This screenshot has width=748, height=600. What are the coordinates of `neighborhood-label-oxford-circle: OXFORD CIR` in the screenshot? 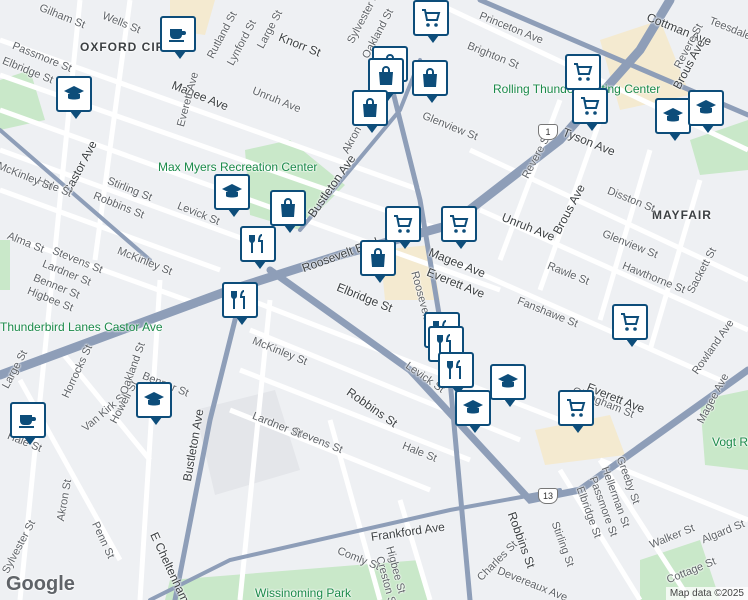 It's located at (123, 47).